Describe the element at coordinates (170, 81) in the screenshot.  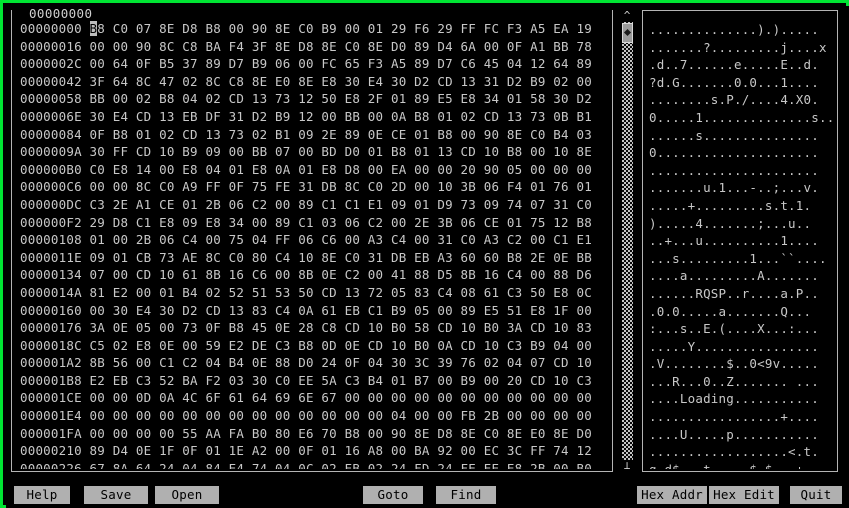
I see `hex-byte: 47` at that location.